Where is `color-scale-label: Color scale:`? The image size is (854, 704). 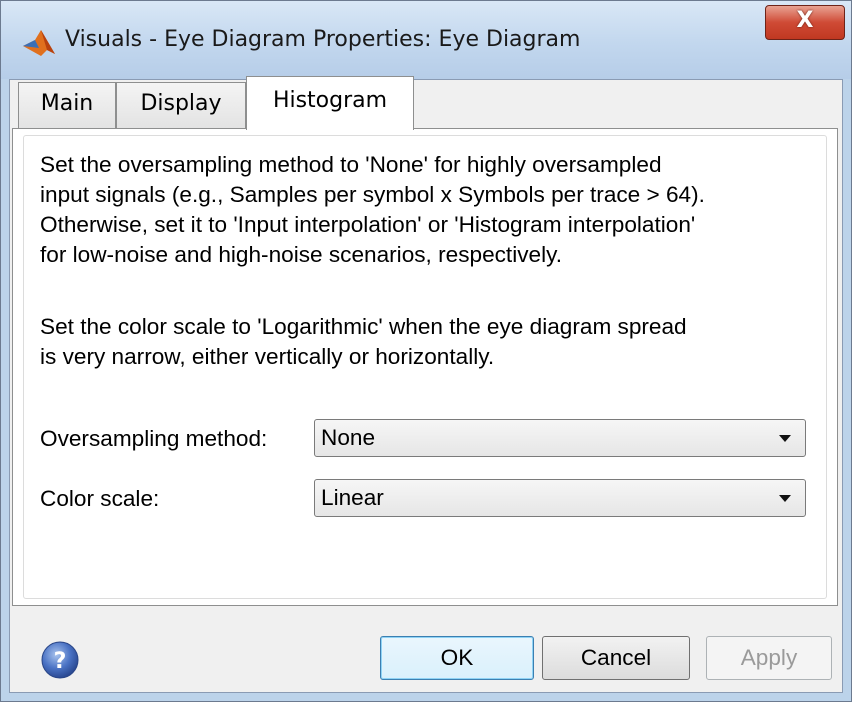 color-scale-label: Color scale: is located at coordinates (100, 498).